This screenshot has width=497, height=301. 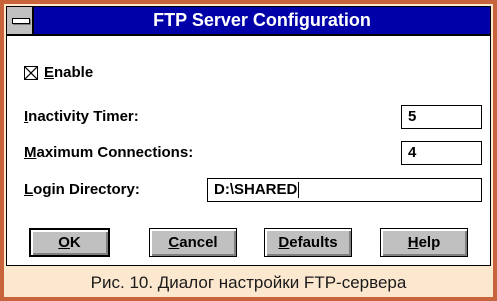 I want to click on inactivity-timer-label: Inactivity Timer:, so click(x=81, y=116).